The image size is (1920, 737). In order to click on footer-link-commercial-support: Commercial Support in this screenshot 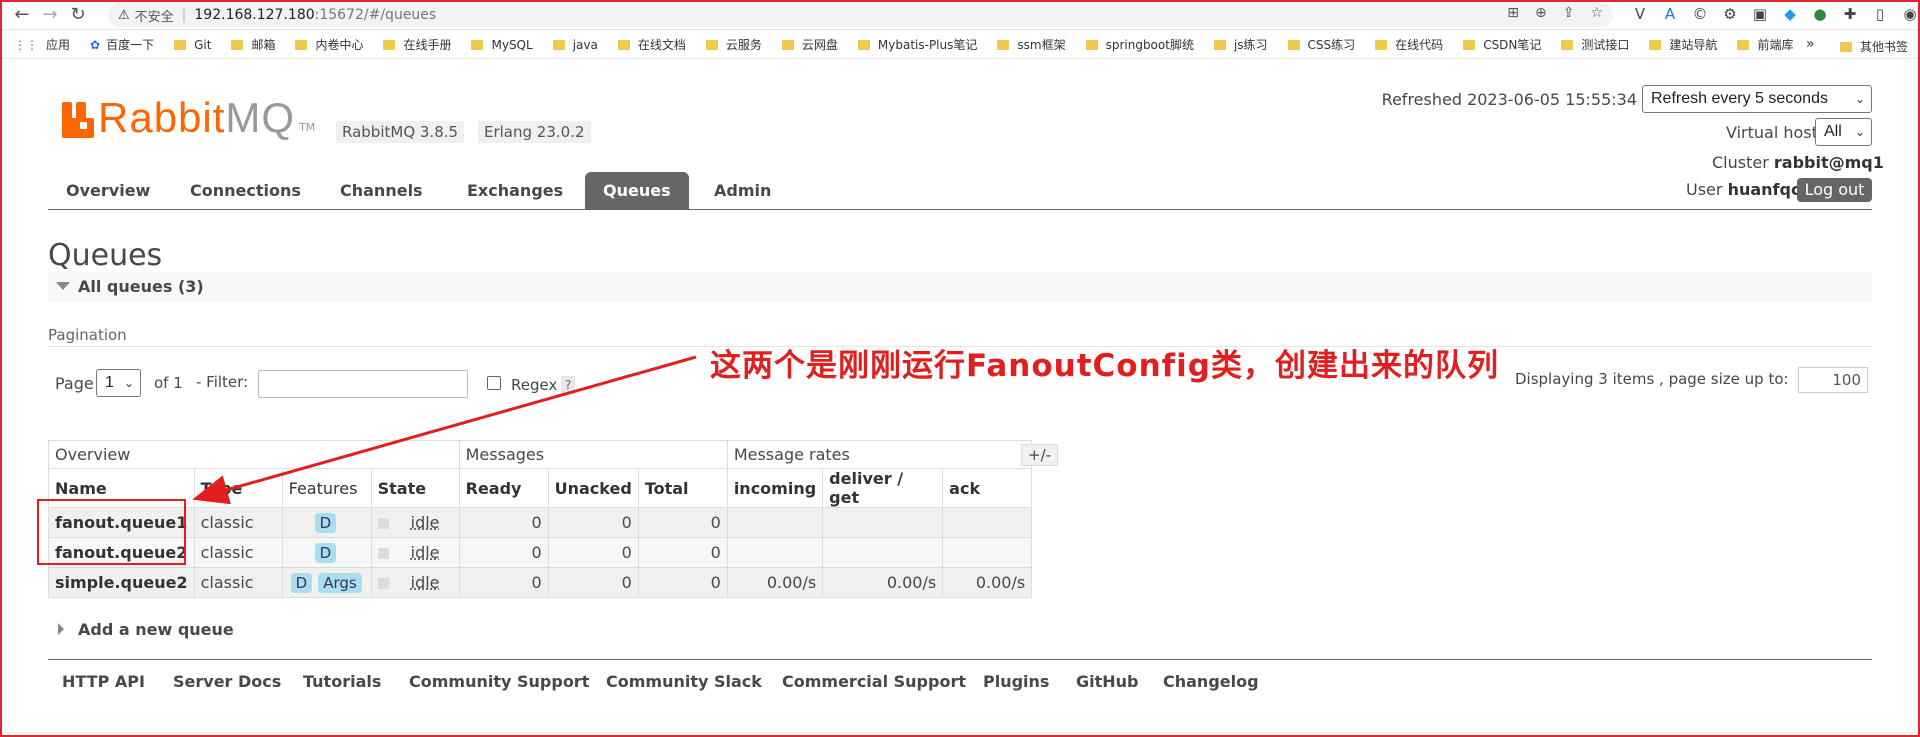, I will do `click(874, 681)`.